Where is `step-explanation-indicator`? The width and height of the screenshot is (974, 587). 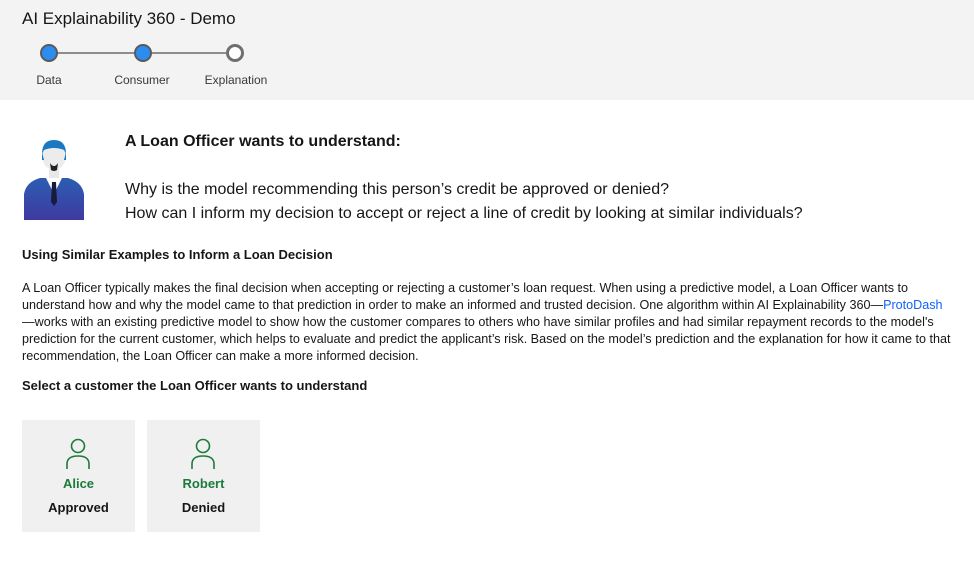
step-explanation-indicator is located at coordinates (235, 53).